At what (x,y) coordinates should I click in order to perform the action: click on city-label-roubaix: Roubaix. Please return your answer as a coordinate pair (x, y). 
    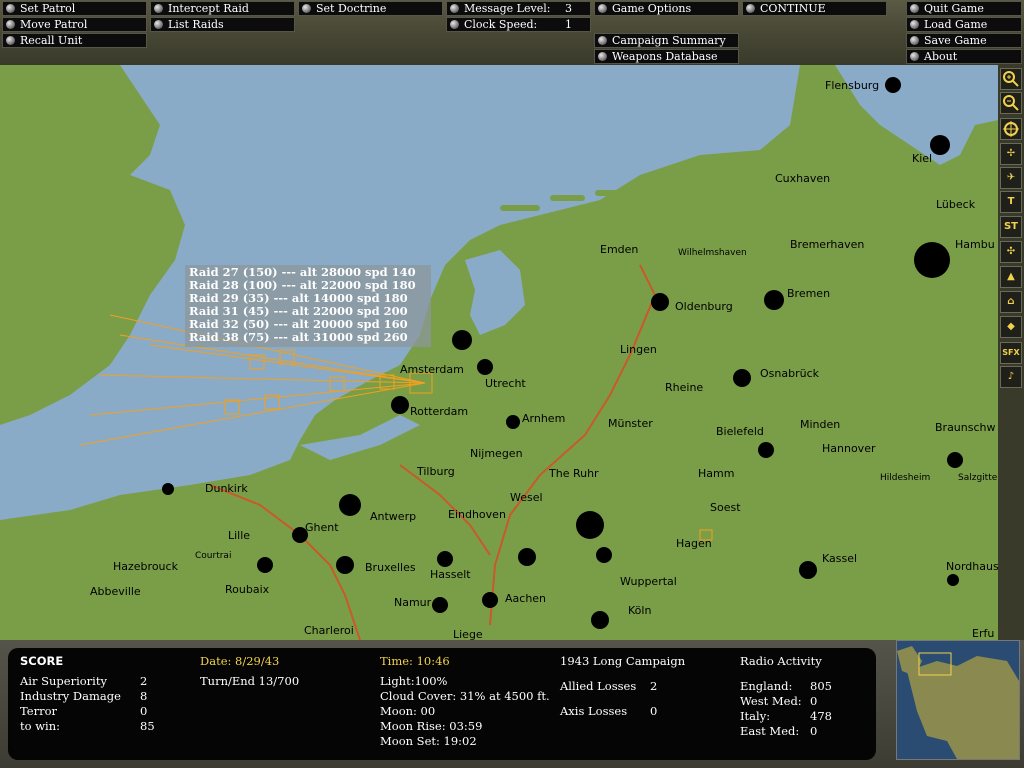
    Looking at the image, I should click on (247, 589).